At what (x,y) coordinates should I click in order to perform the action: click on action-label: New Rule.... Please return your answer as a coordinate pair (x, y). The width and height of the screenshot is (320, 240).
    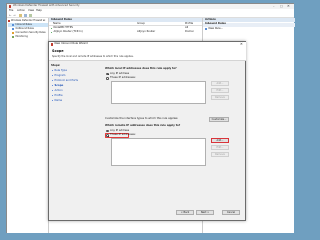
    Looking at the image, I should click on (216, 28).